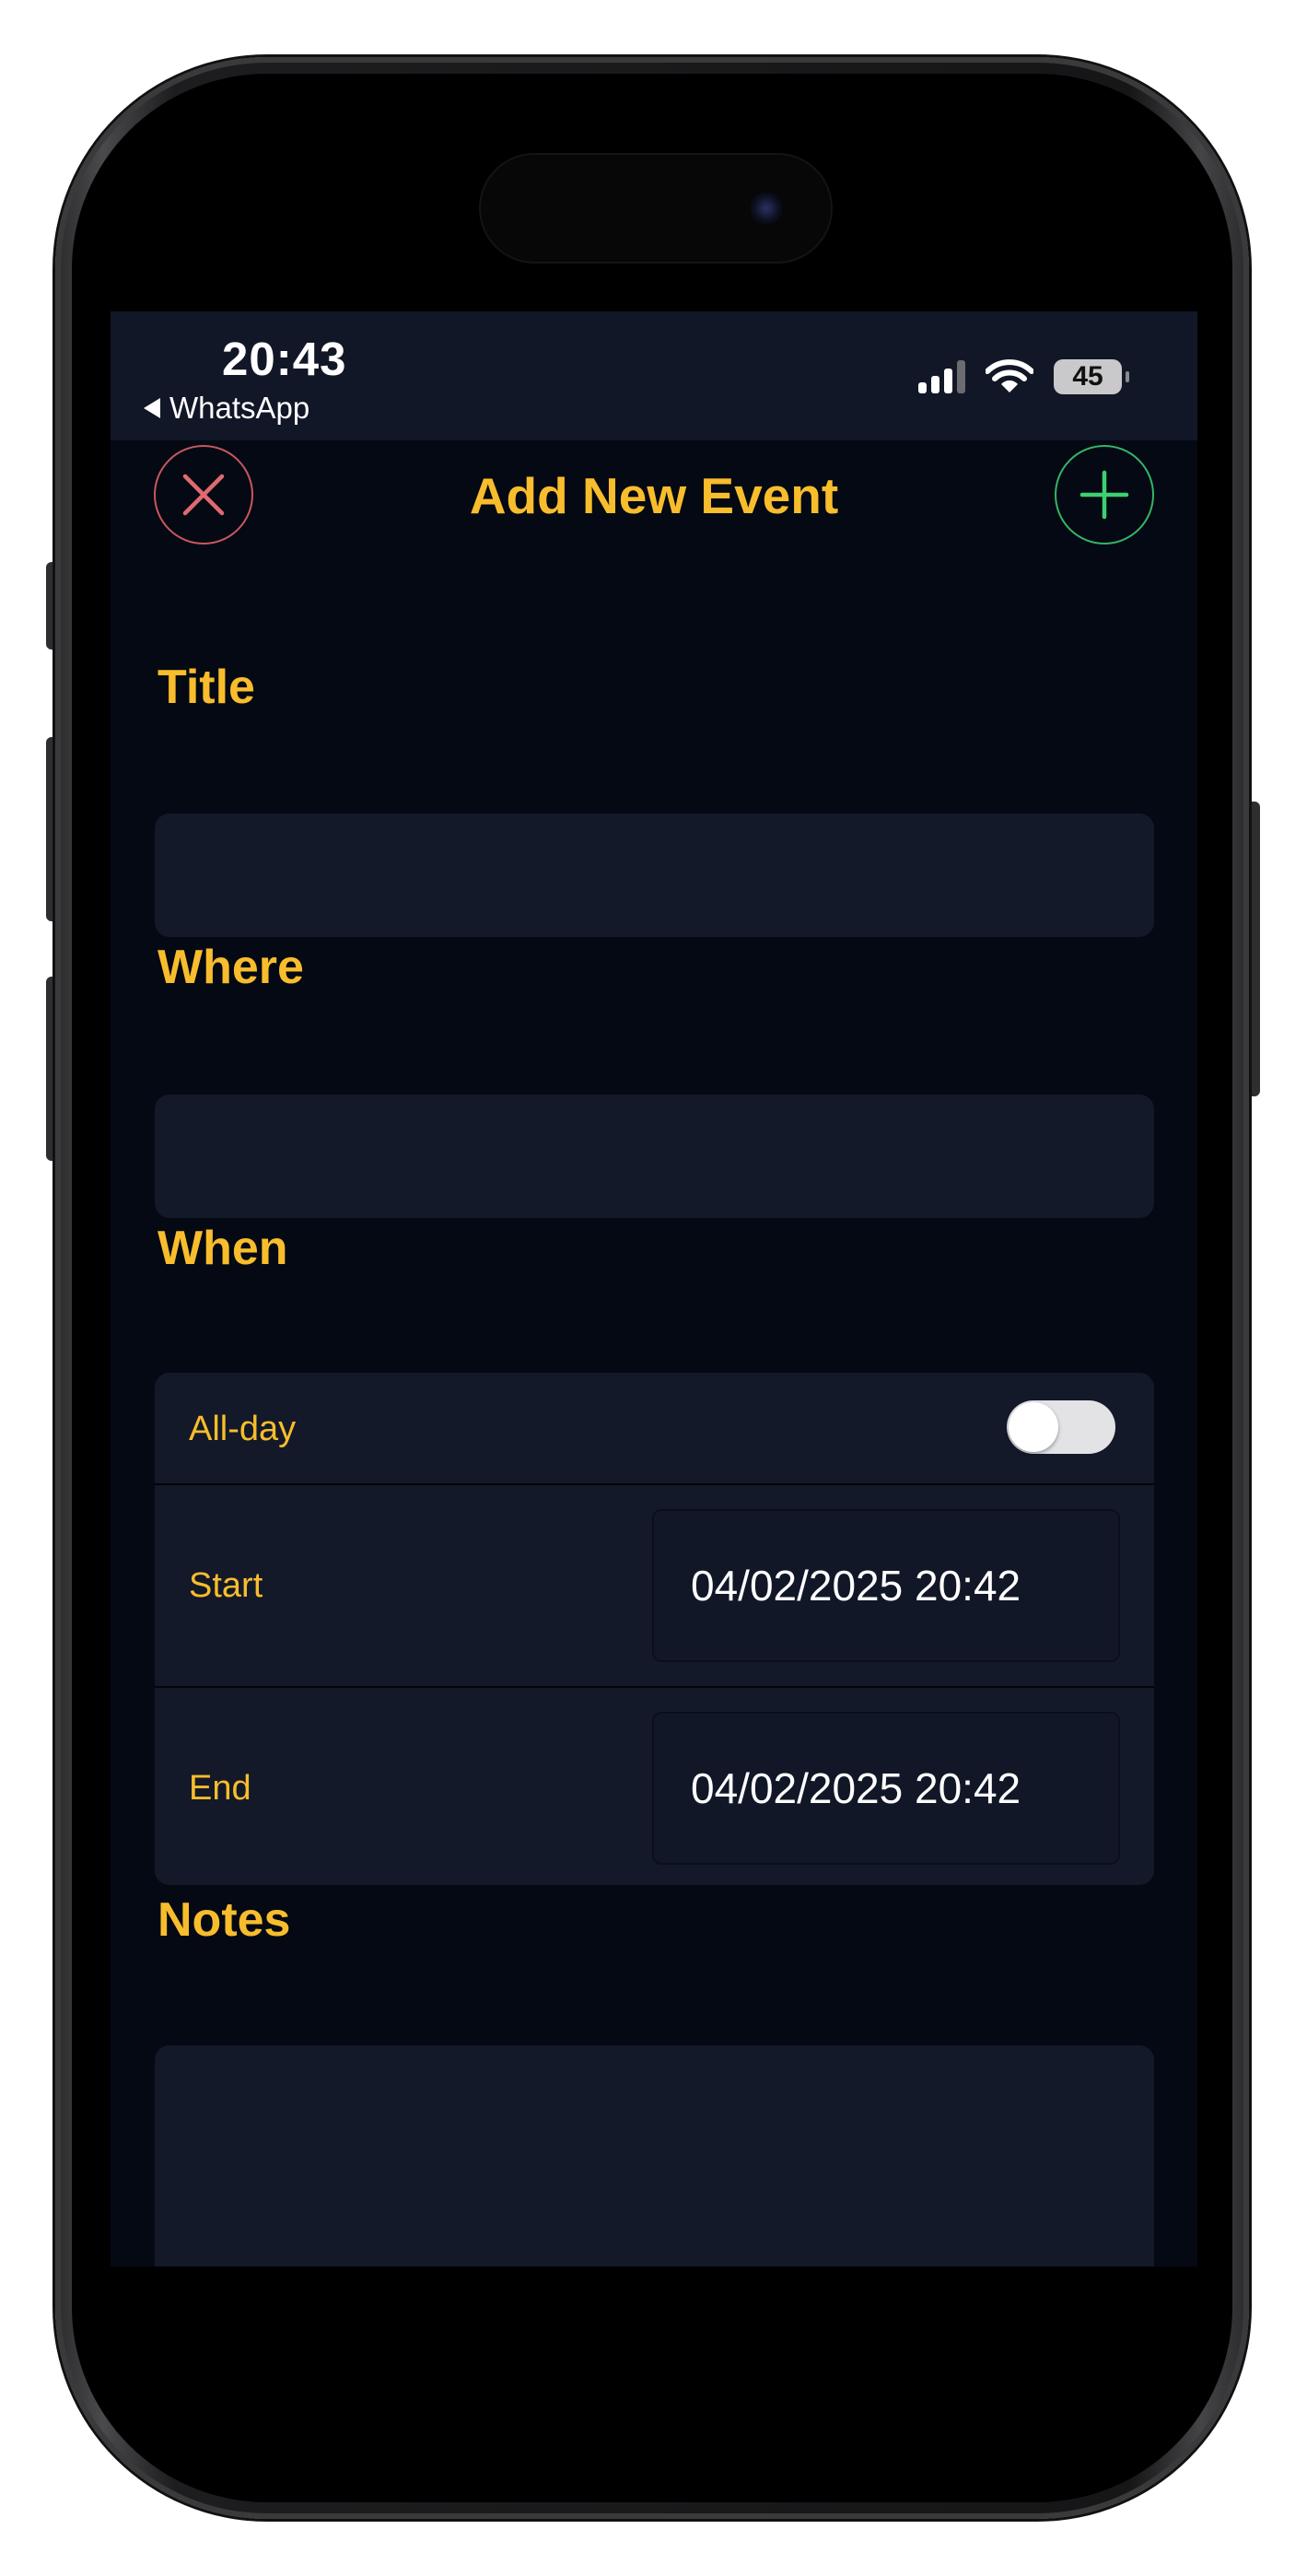 Image resolution: width=1307 pixels, height=2576 pixels. Describe the element at coordinates (243, 1429) in the screenshot. I see `all-day-label: All-day` at that location.